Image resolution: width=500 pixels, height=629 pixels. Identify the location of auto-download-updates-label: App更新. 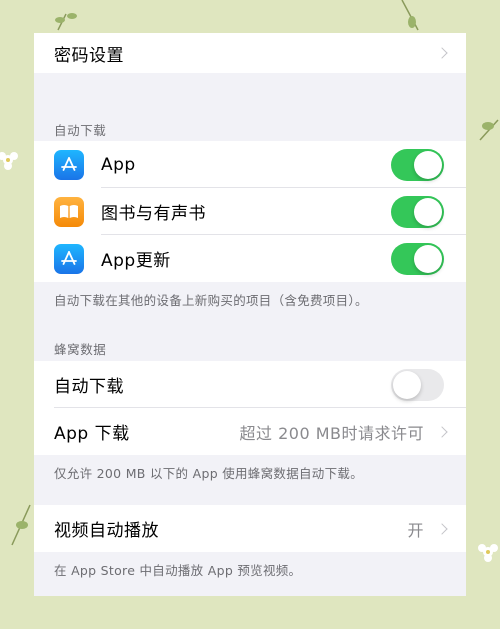
(136, 261).